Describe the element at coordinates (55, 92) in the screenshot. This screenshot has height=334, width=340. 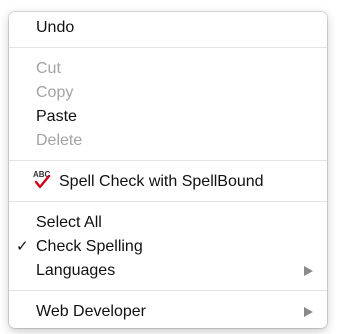
I see `menu-item-copy-label: Copy` at that location.